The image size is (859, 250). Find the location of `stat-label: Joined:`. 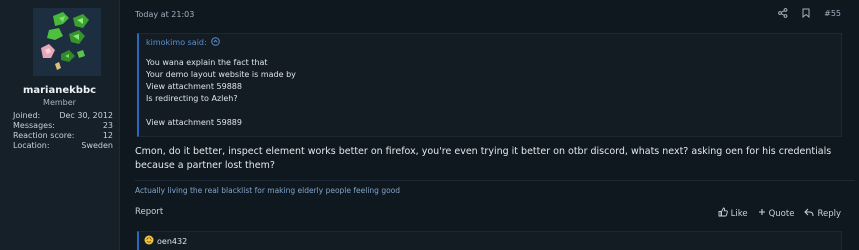

stat-label: Joined: is located at coordinates (27, 115).